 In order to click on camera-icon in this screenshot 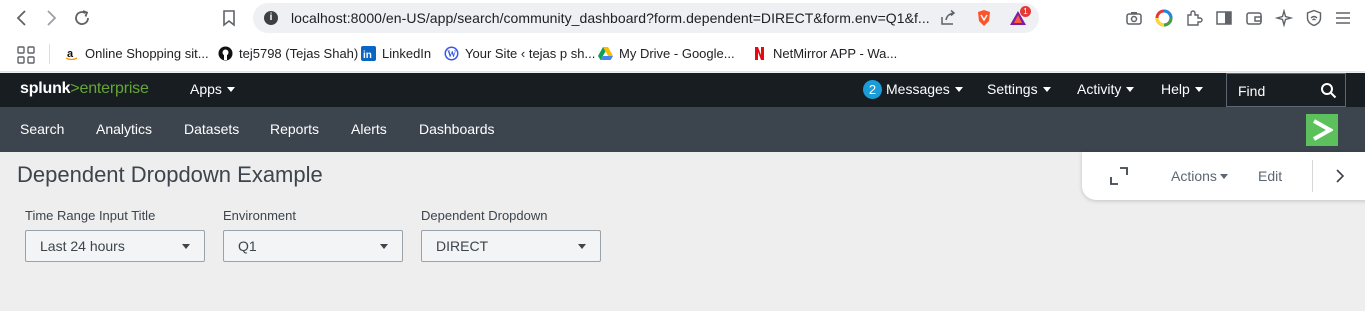, I will do `click(1134, 18)`.